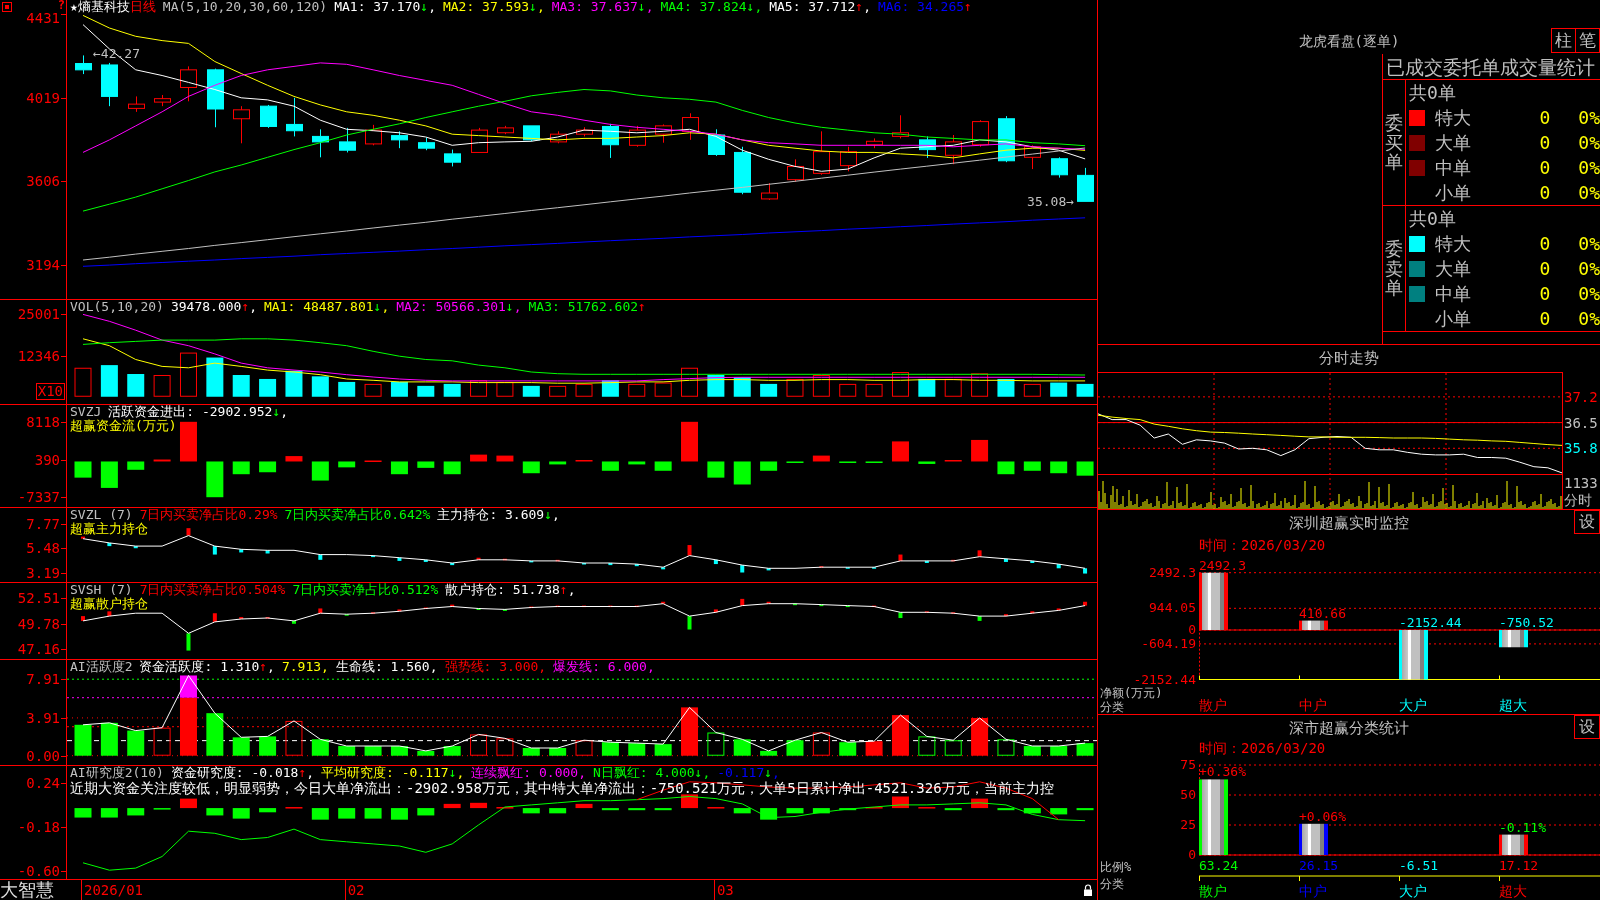 Image resolution: width=1600 pixels, height=900 pixels. Describe the element at coordinates (1581, 448) in the screenshot. I see `price-tick-label: 35.8` at that location.